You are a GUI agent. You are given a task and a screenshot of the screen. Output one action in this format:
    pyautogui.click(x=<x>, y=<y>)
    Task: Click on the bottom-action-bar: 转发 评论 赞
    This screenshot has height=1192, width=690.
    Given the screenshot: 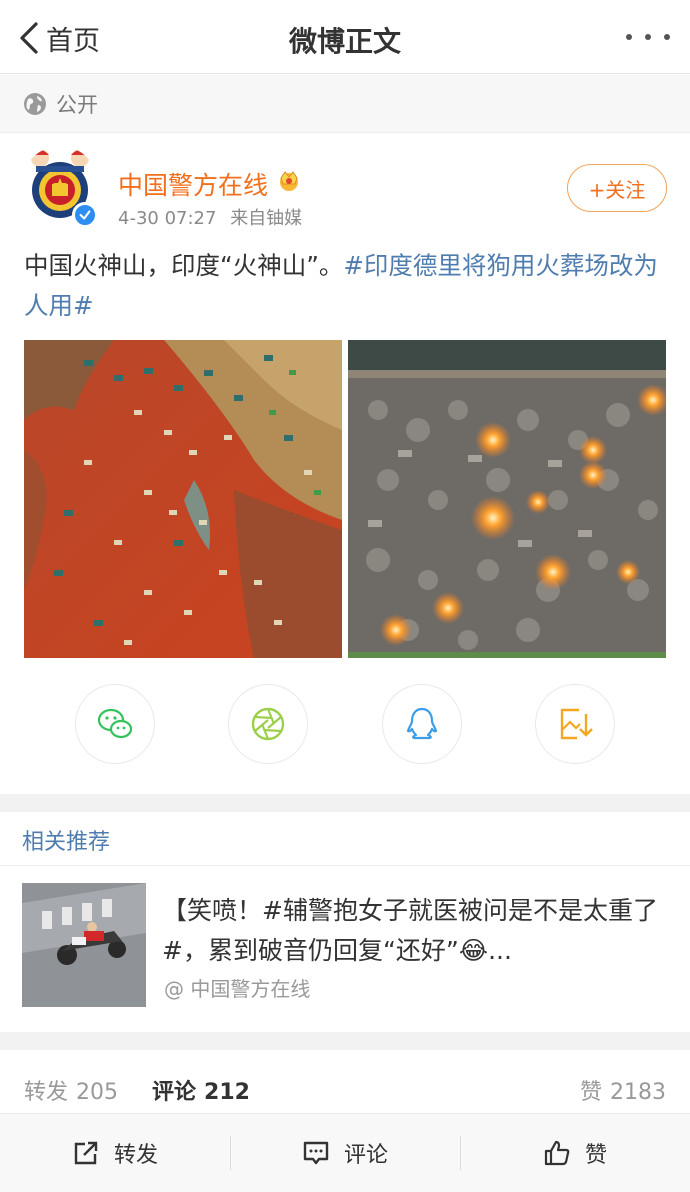 What is the action you would take?
    pyautogui.click(x=345, y=1153)
    